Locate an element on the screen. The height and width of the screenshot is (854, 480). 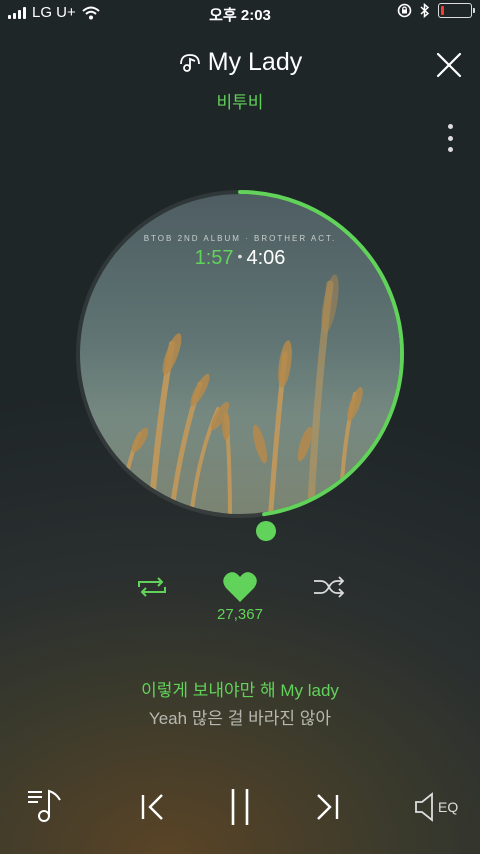
pause-icon is located at coordinates (240, 807).